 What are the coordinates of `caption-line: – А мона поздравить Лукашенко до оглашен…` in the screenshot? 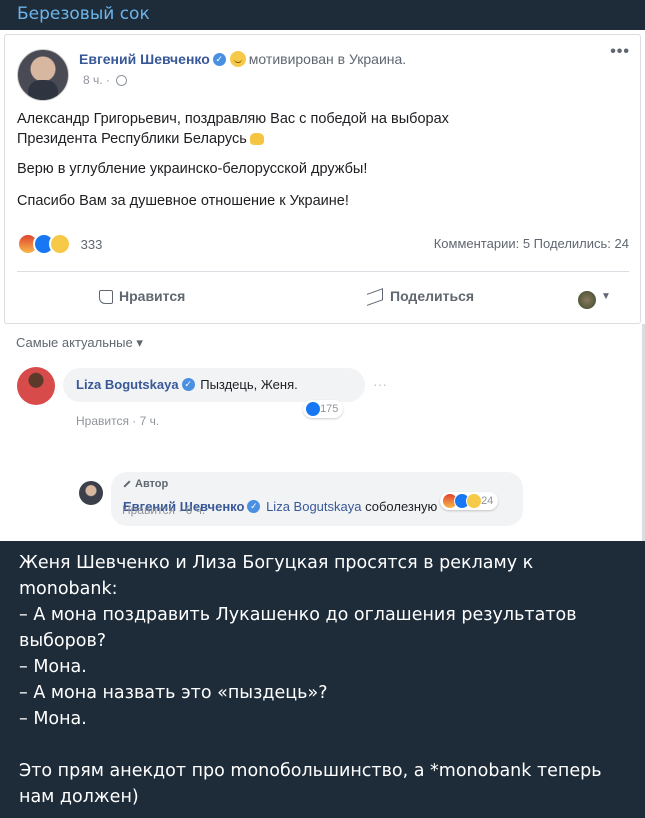 It's located at (298, 615).